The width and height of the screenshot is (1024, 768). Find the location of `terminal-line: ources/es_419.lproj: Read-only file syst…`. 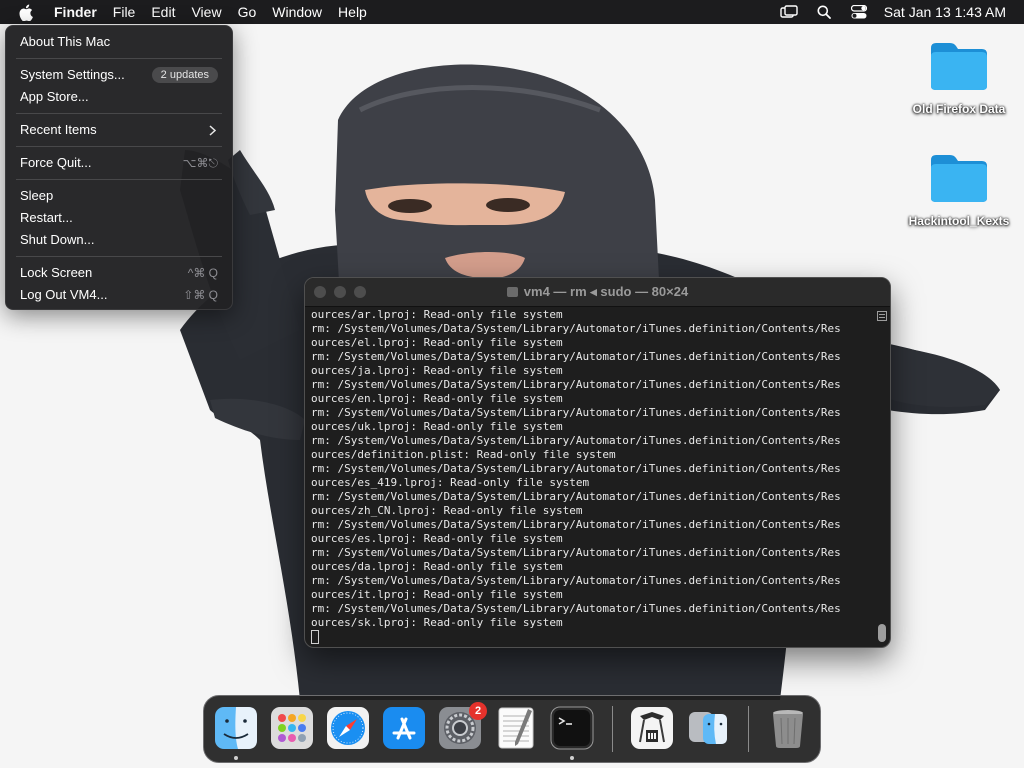

terminal-line: ources/es_419.lproj: Read-only file syst… is located at coordinates (450, 482).